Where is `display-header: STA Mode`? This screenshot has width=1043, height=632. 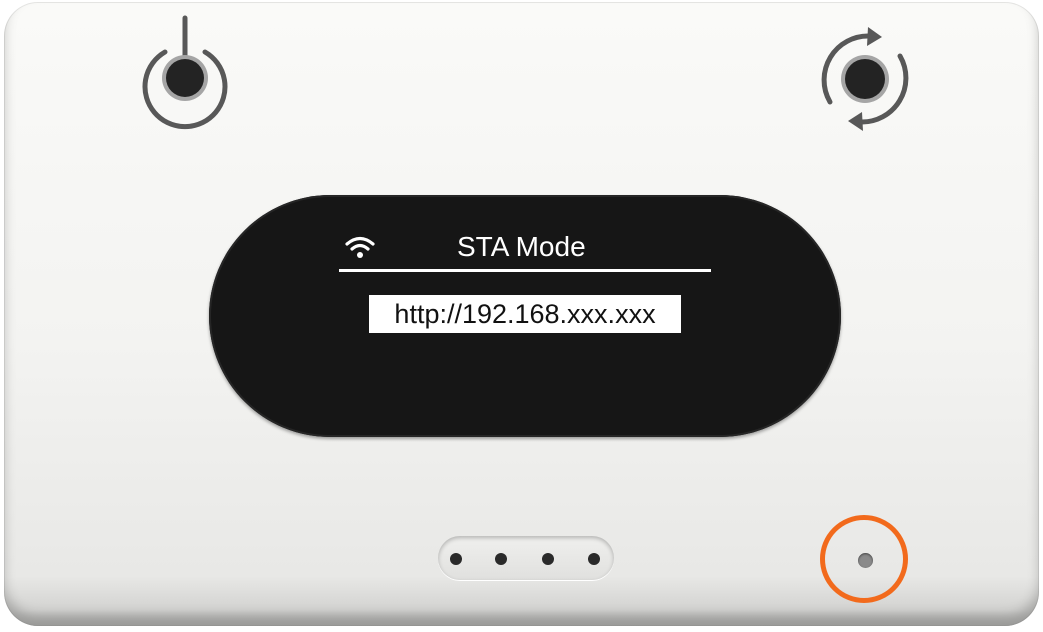
display-header: STA Mode is located at coordinates (525, 249).